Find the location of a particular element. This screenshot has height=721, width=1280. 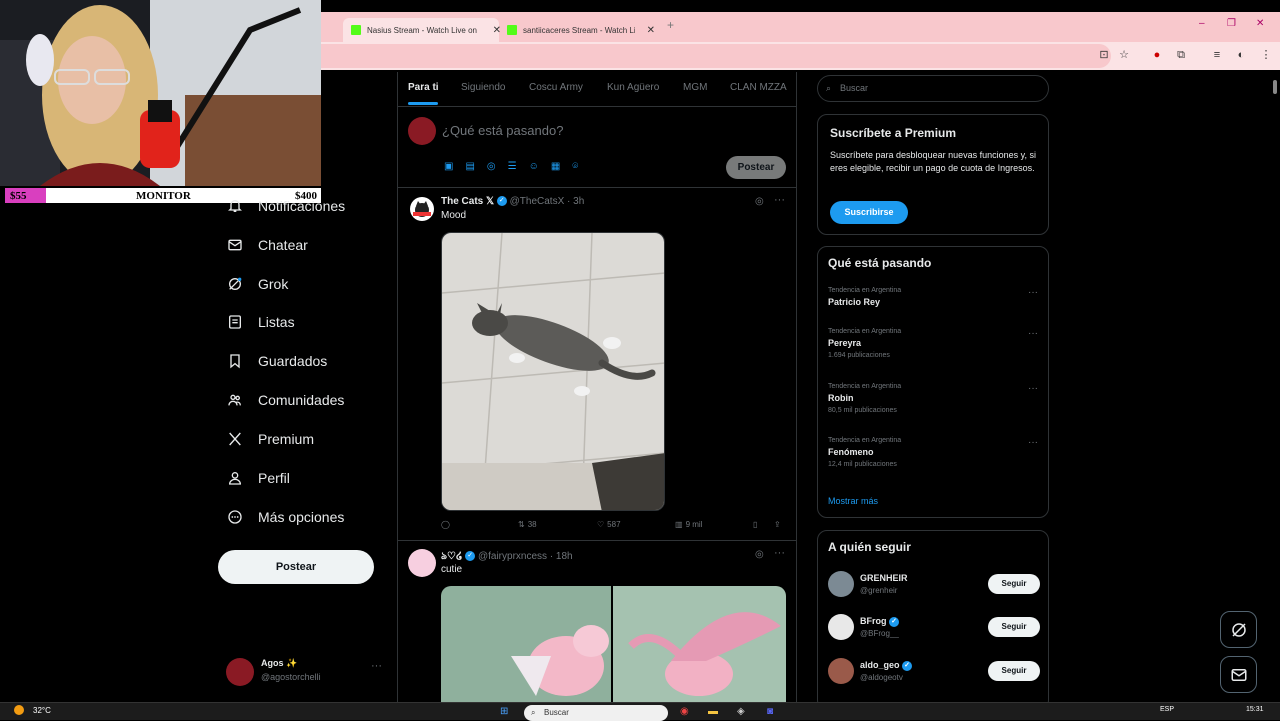

composer-post-button: Postear is located at coordinates (756, 167).